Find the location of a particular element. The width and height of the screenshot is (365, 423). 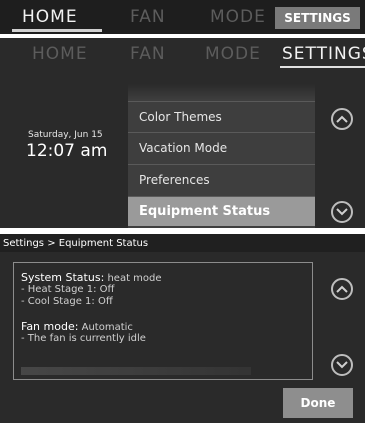

menu-item-vacation-mode: Vacation Mode is located at coordinates (221, 147).